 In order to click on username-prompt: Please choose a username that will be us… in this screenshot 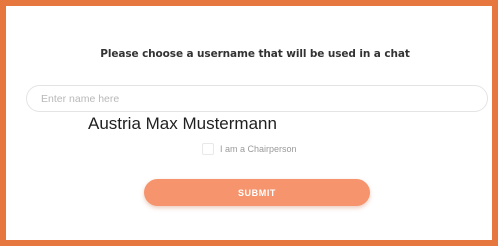, I will do `click(255, 54)`.